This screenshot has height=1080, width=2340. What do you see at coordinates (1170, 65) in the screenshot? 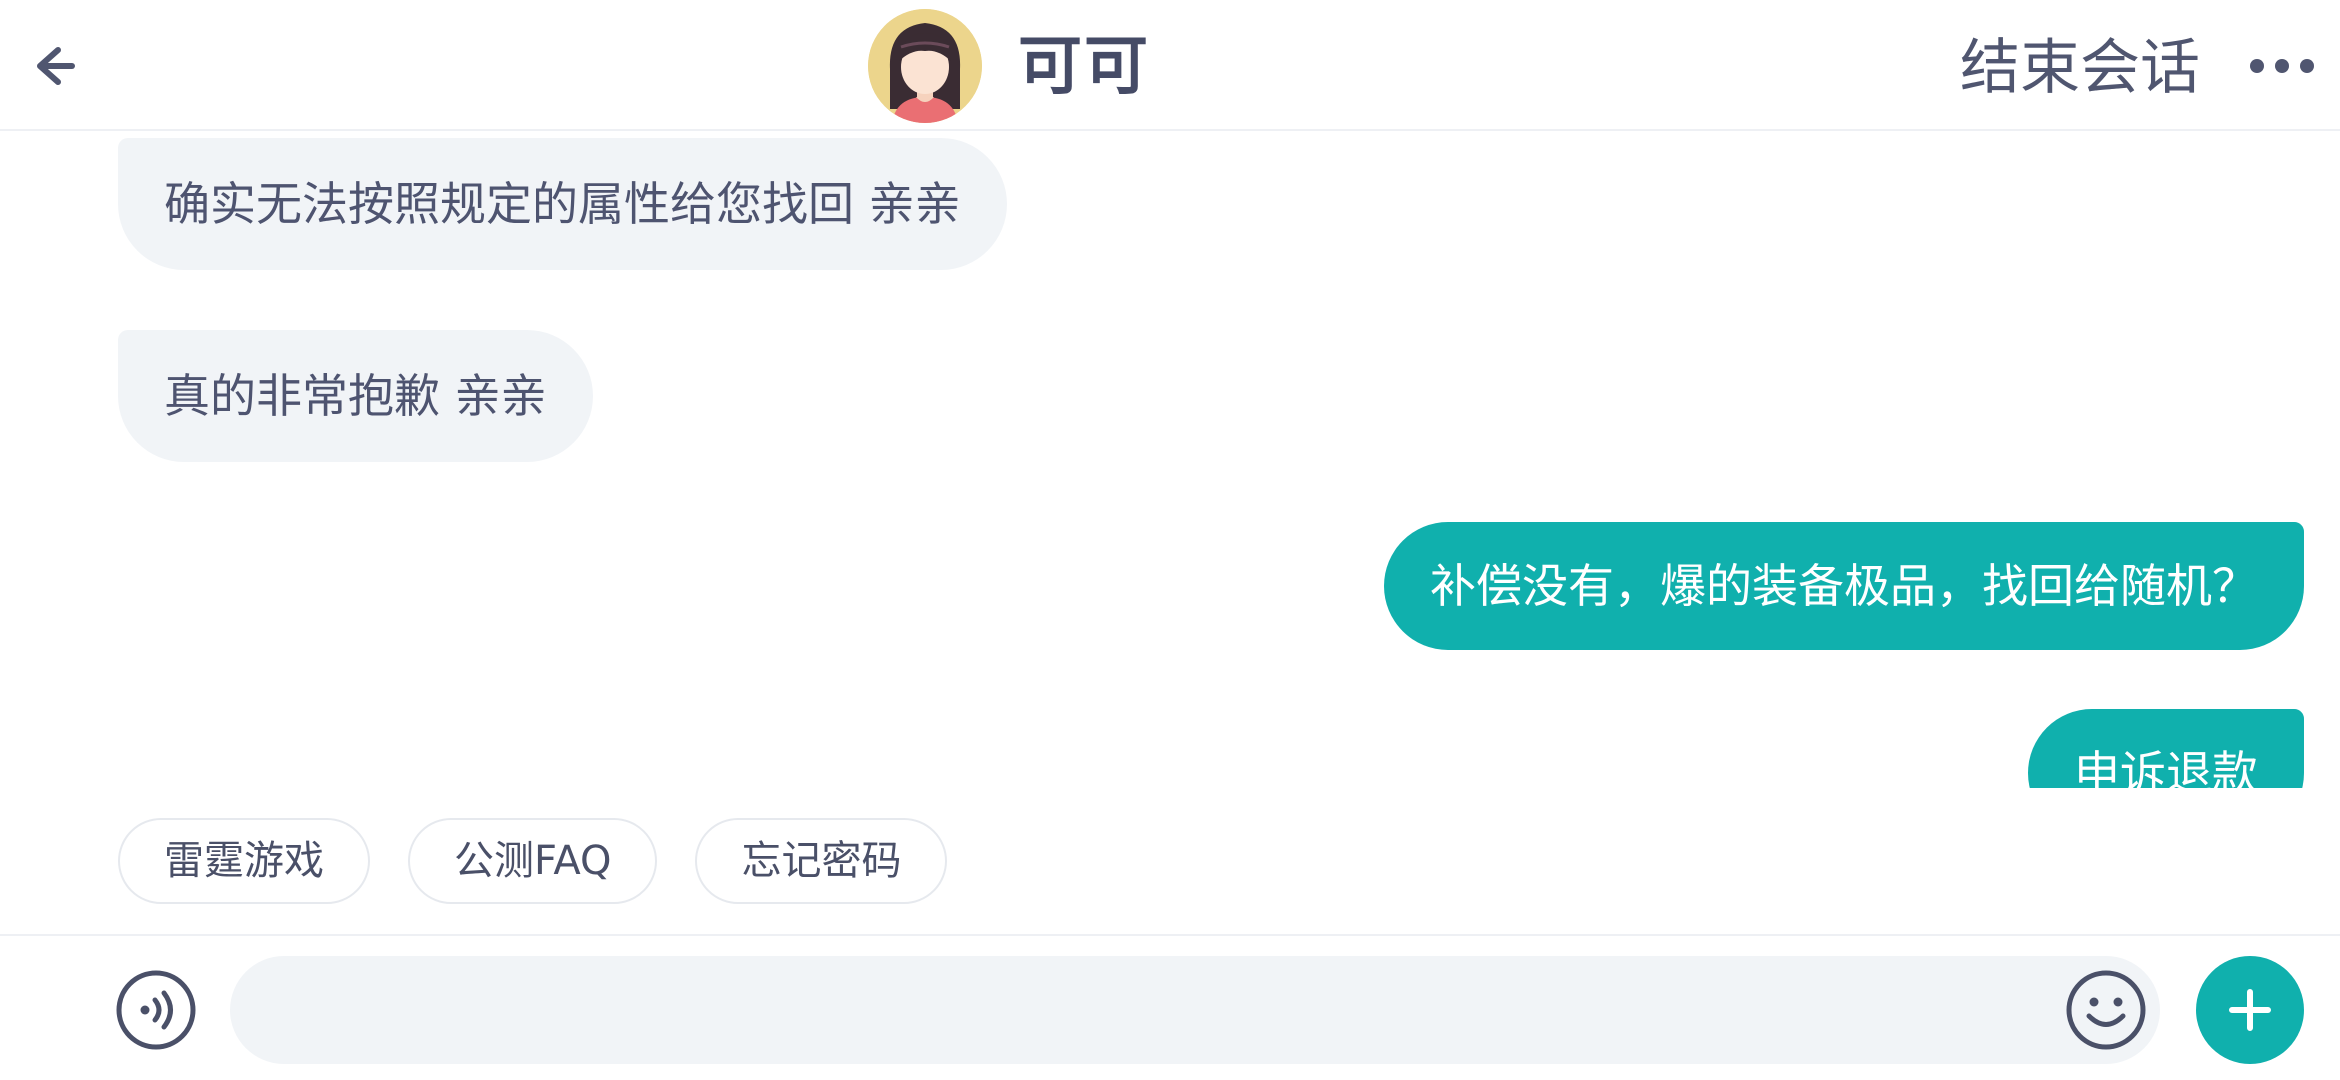
I see `chat-header: 可可 结束会话` at bounding box center [1170, 65].